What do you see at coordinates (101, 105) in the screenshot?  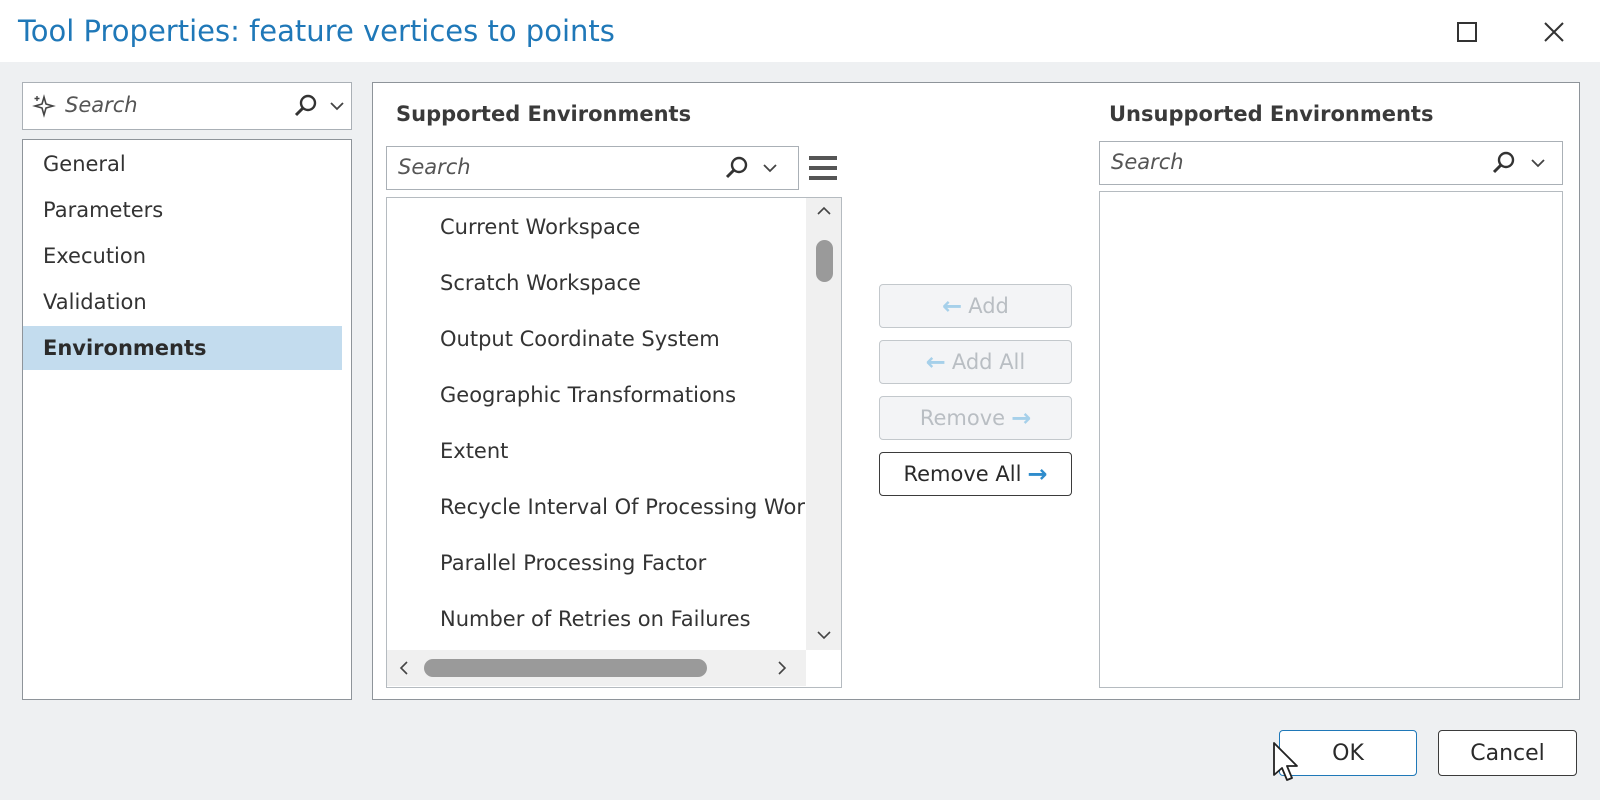 I see `sidebar-search-input: Search` at bounding box center [101, 105].